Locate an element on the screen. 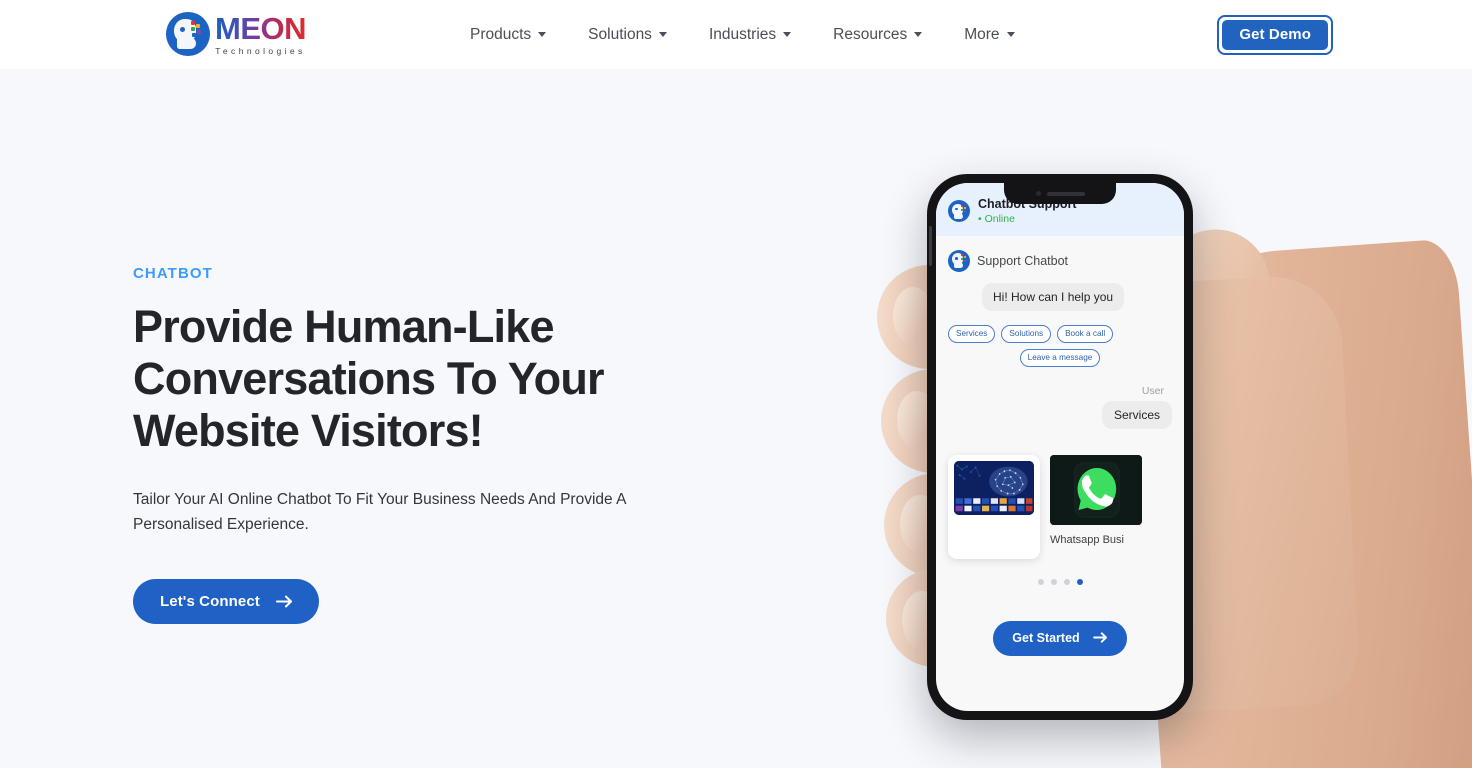 The height and width of the screenshot is (768, 1472). nav-label: Industries is located at coordinates (742, 34).